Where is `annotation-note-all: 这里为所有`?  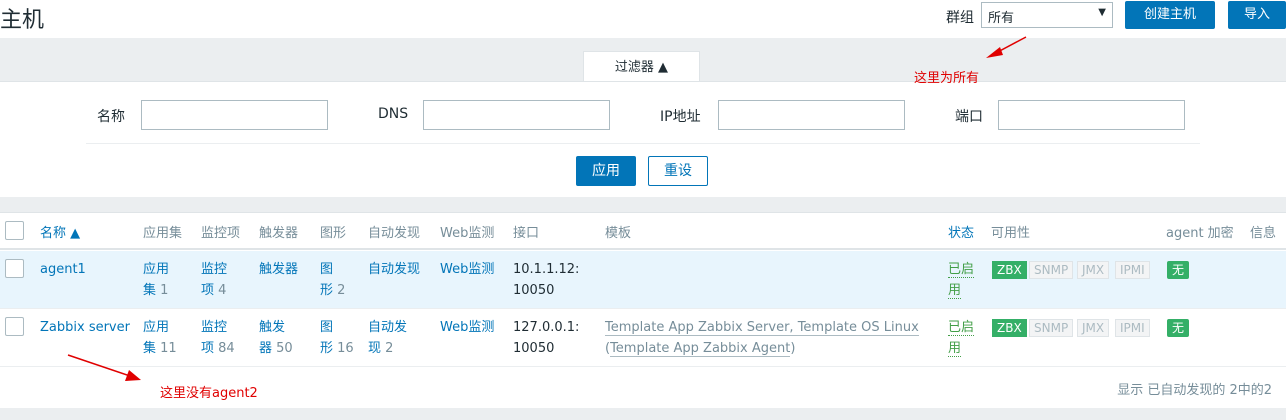 annotation-note-all: 这里为所有 is located at coordinates (947, 78).